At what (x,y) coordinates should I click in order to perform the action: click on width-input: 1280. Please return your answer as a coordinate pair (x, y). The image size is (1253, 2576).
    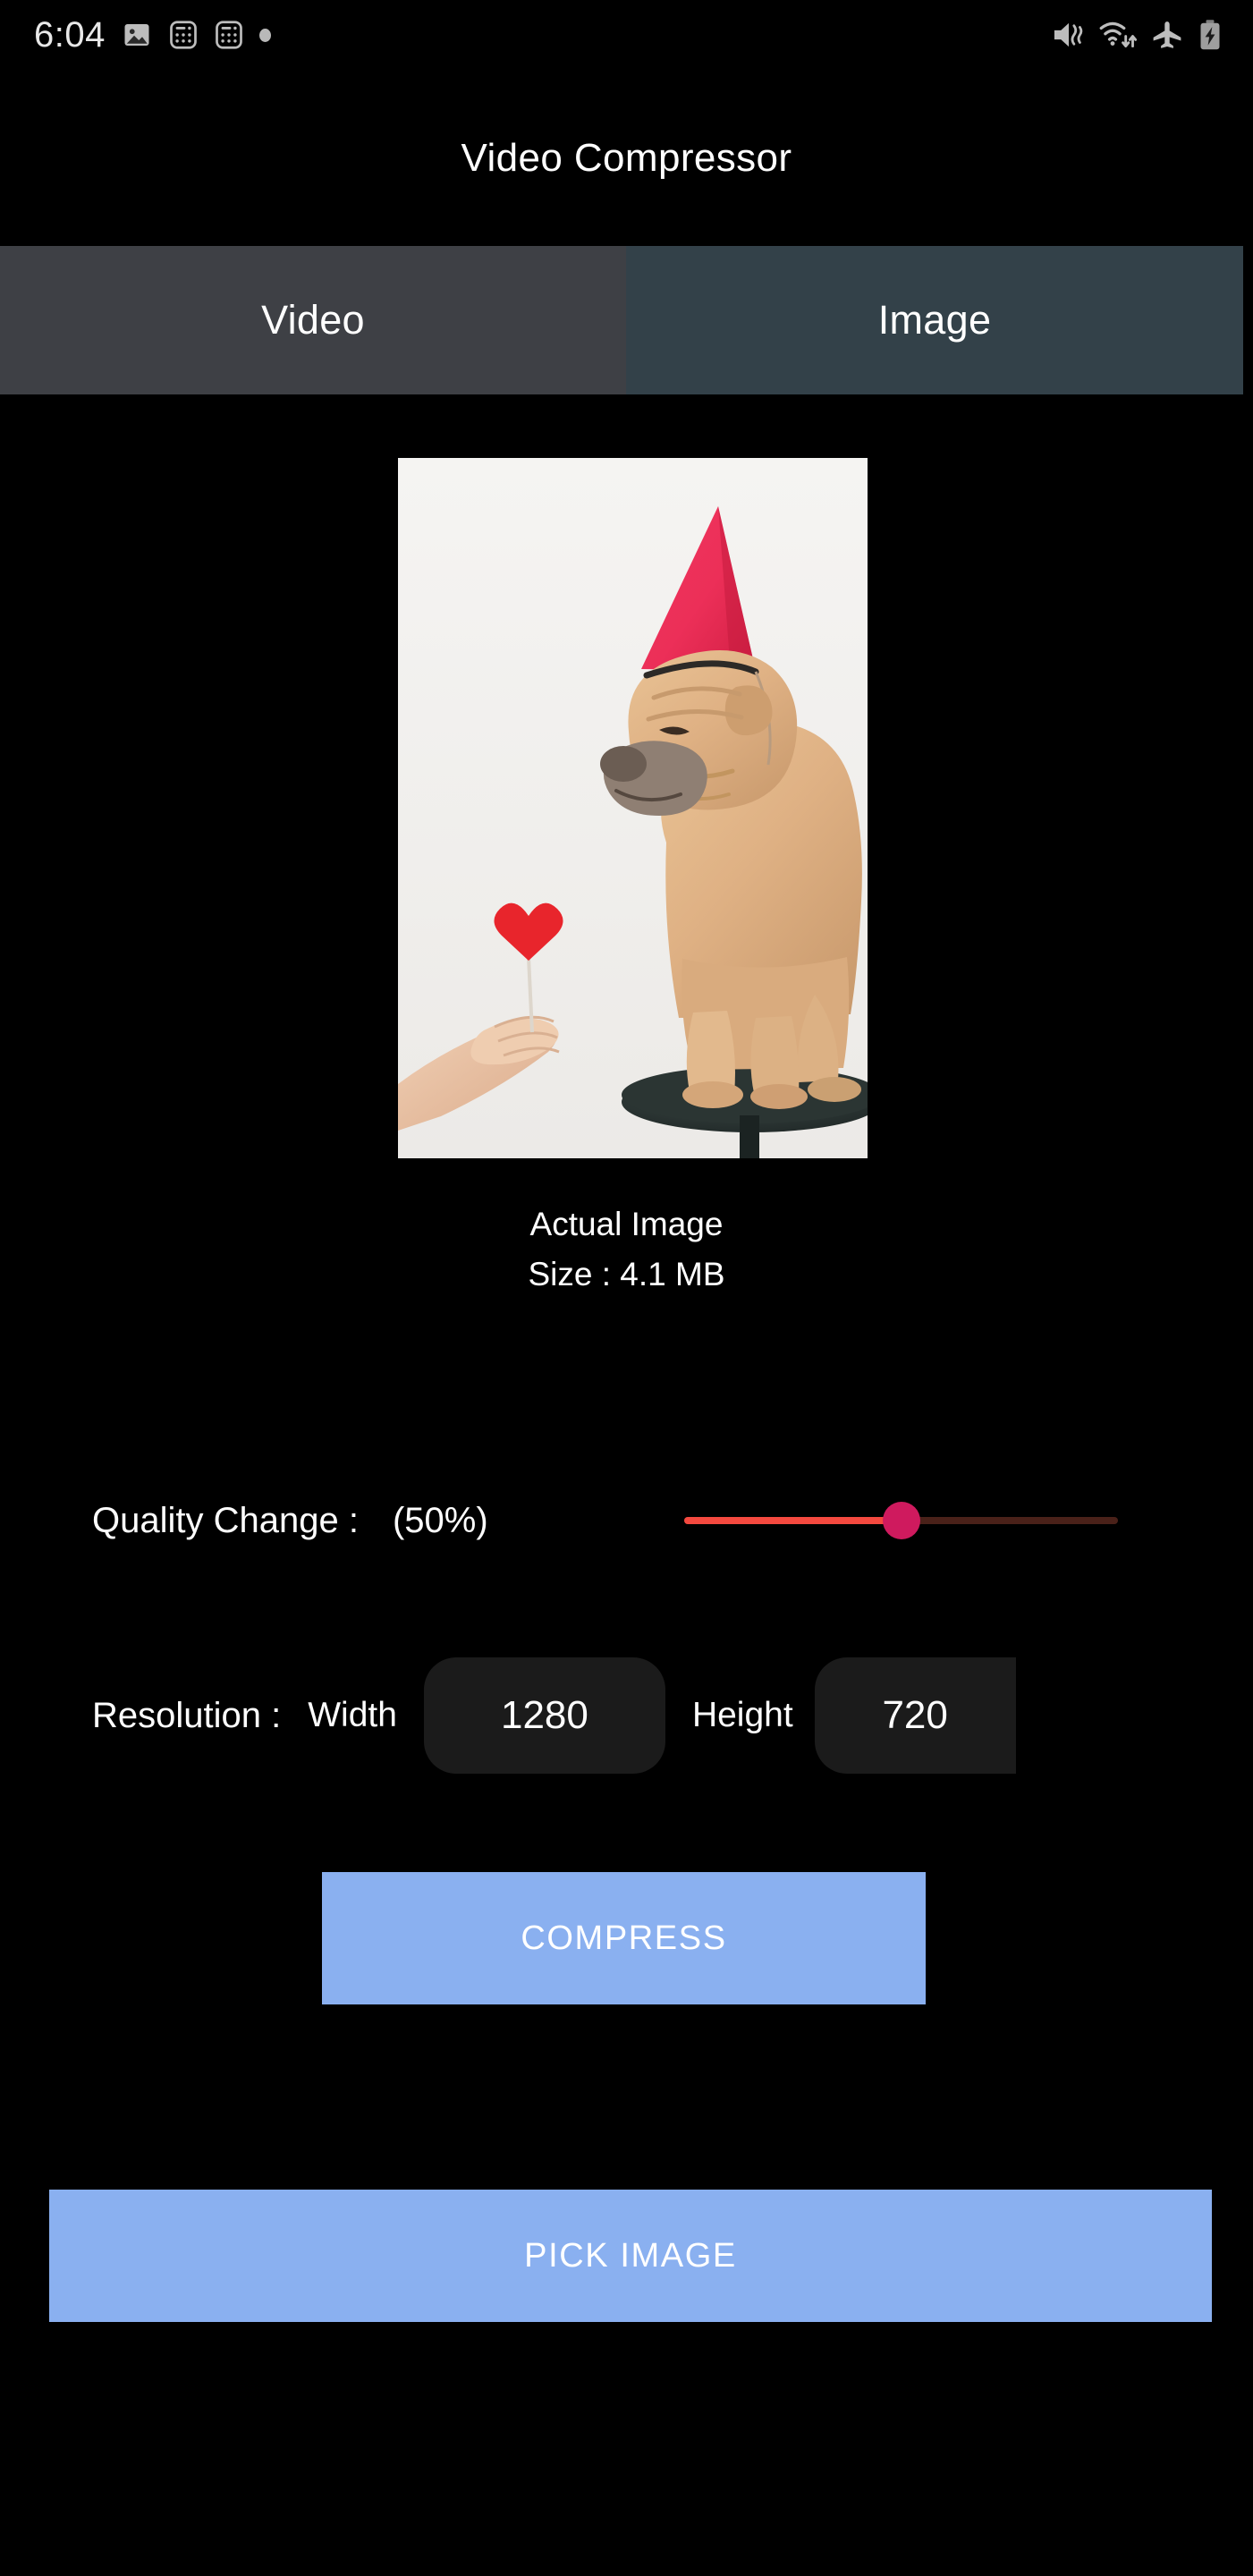
    Looking at the image, I should click on (544, 1715).